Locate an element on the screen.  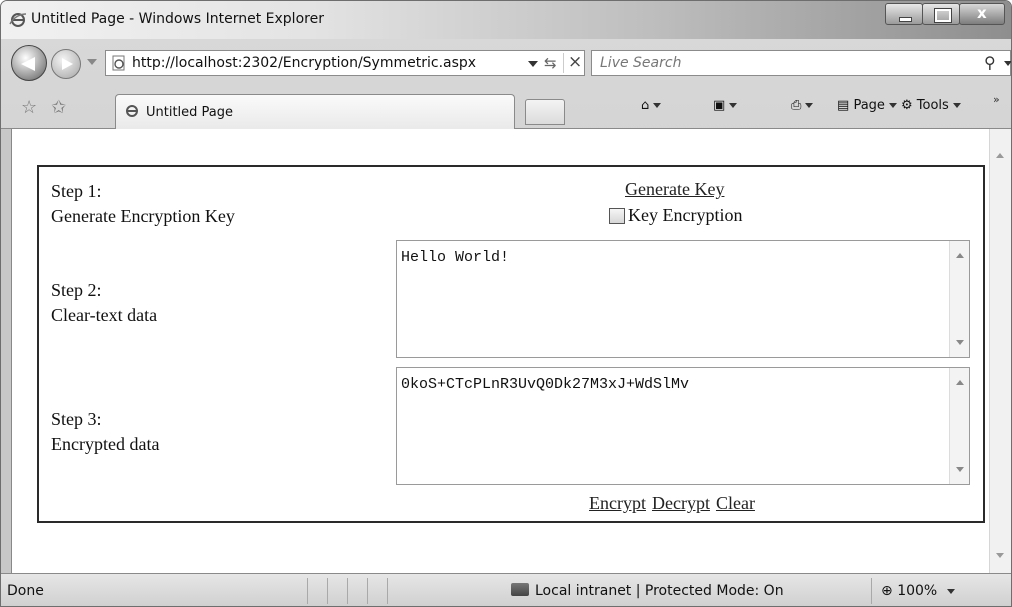
key-encryption-checkbox is located at coordinates (617, 215).